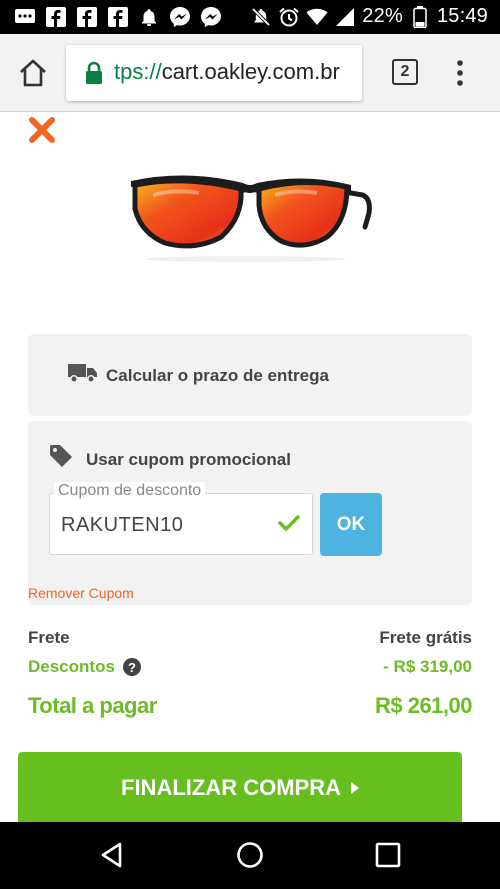  Describe the element at coordinates (25, 17) in the screenshot. I see `messages-icon` at that location.